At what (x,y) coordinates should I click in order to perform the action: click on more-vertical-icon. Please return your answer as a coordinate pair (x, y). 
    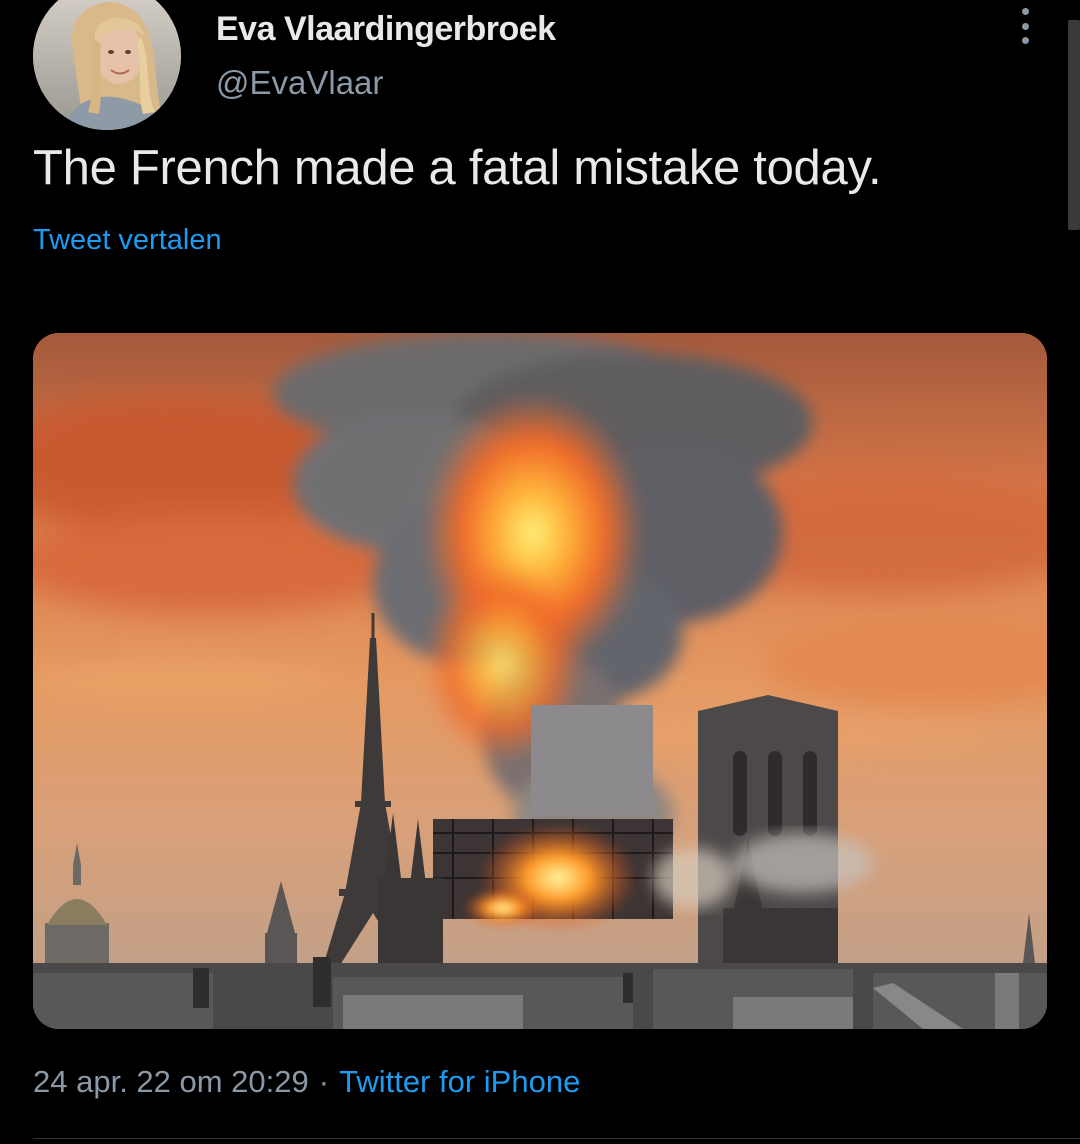
    Looking at the image, I should click on (1025, 26).